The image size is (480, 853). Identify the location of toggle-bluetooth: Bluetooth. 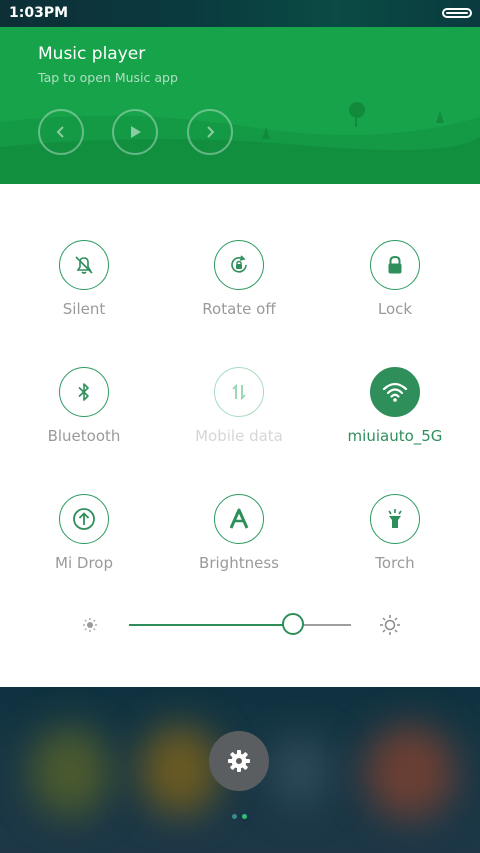
(84, 422).